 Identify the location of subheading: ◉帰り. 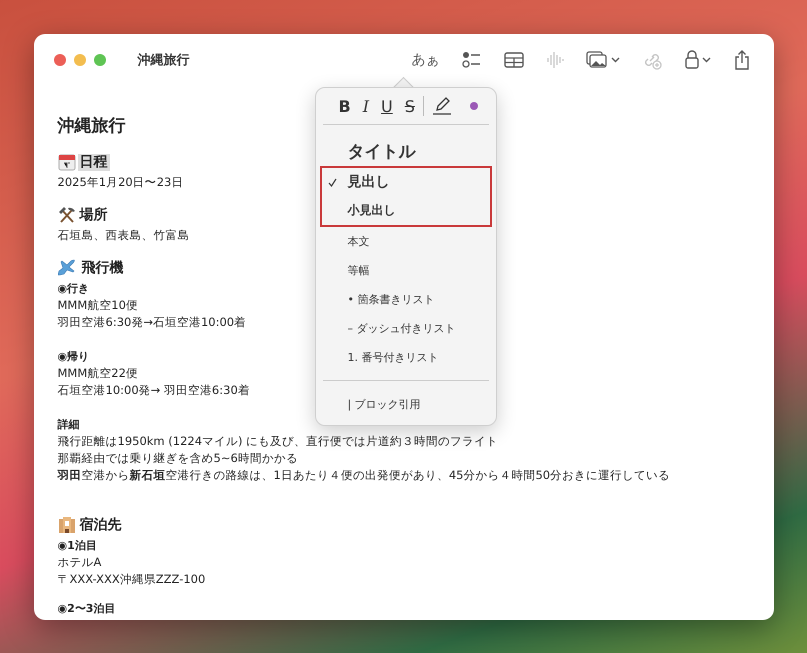
(74, 357).